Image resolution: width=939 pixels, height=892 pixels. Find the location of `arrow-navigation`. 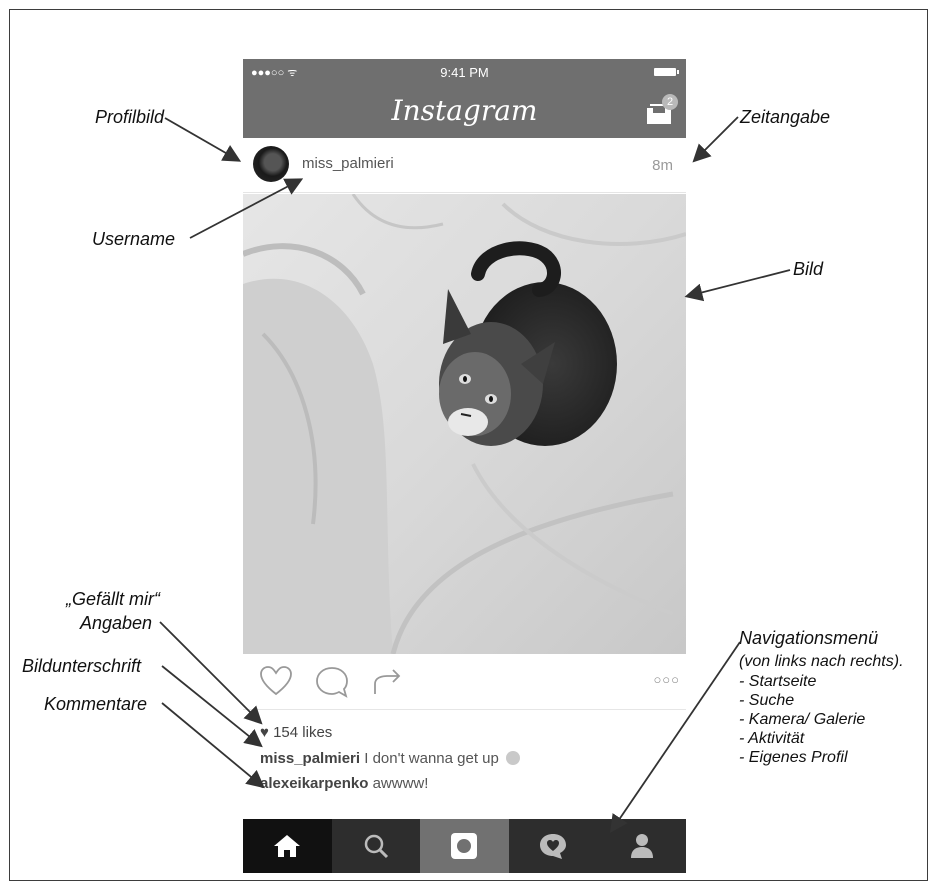

arrow-navigation is located at coordinates (675, 737).